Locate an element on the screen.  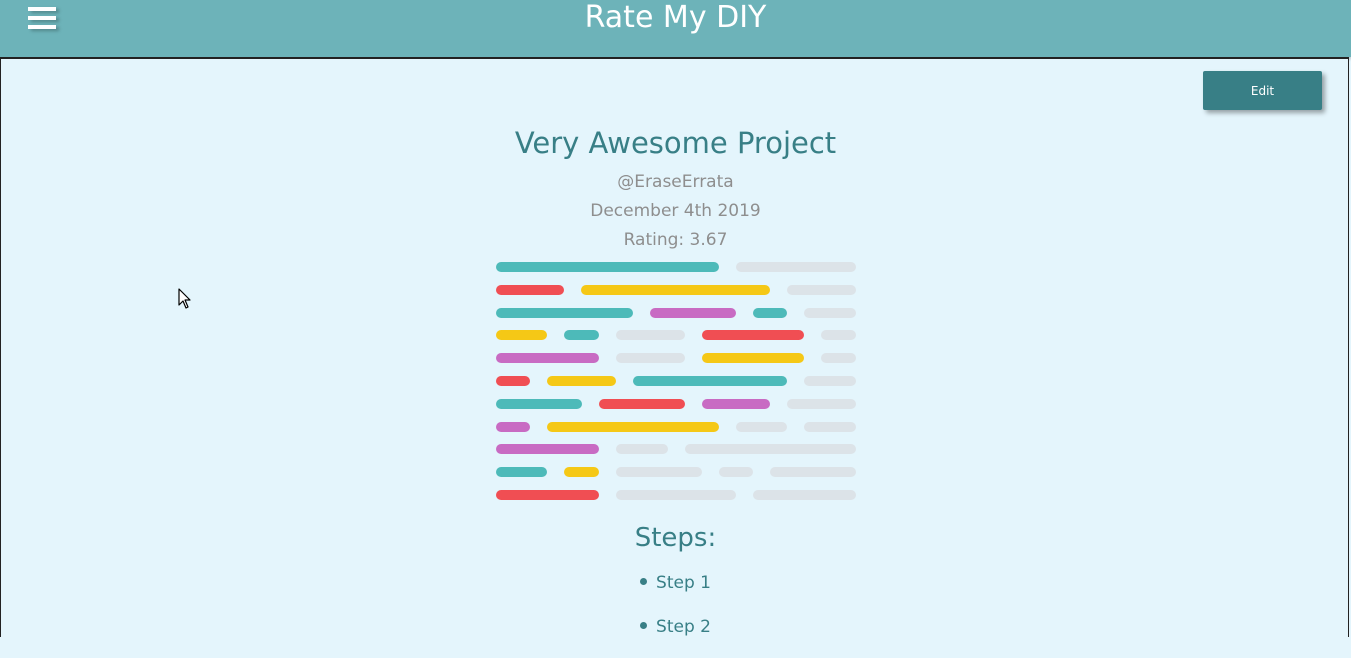
steps-heading: Steps: is located at coordinates (675, 538).